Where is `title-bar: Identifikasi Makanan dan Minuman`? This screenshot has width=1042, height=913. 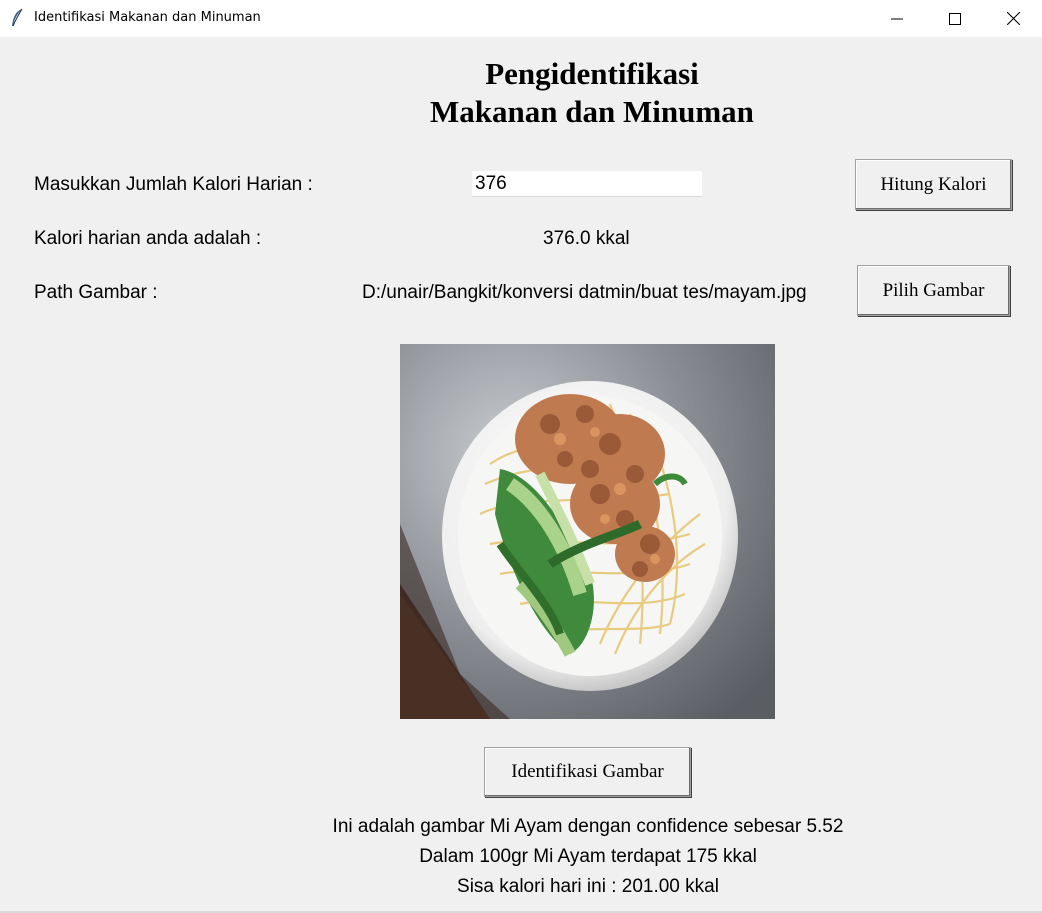 title-bar: Identifikasi Makanan dan Minuman is located at coordinates (521, 18).